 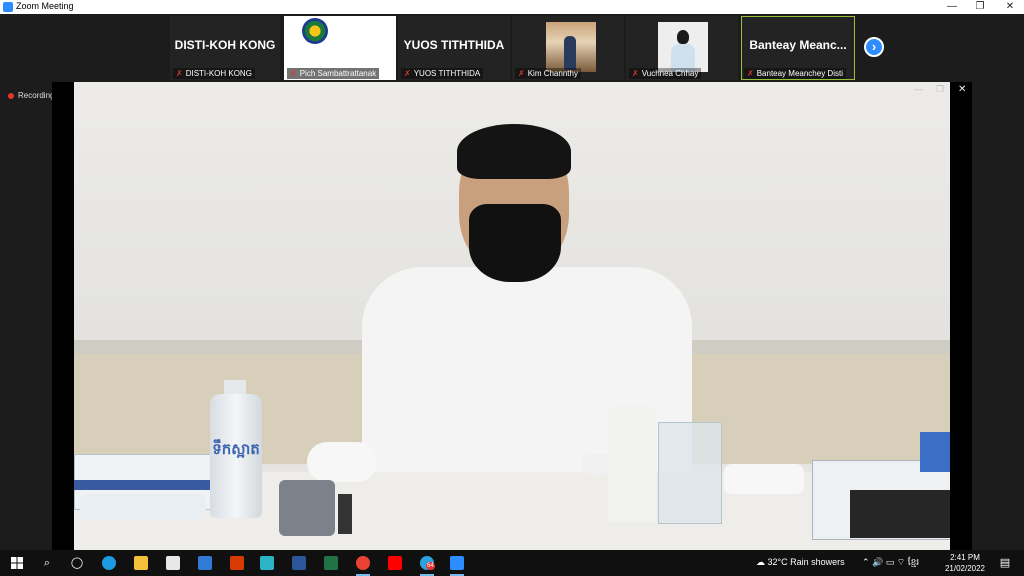 I want to click on participant-label: ✗ Pich Sambattrattanak, so click(x=333, y=73).